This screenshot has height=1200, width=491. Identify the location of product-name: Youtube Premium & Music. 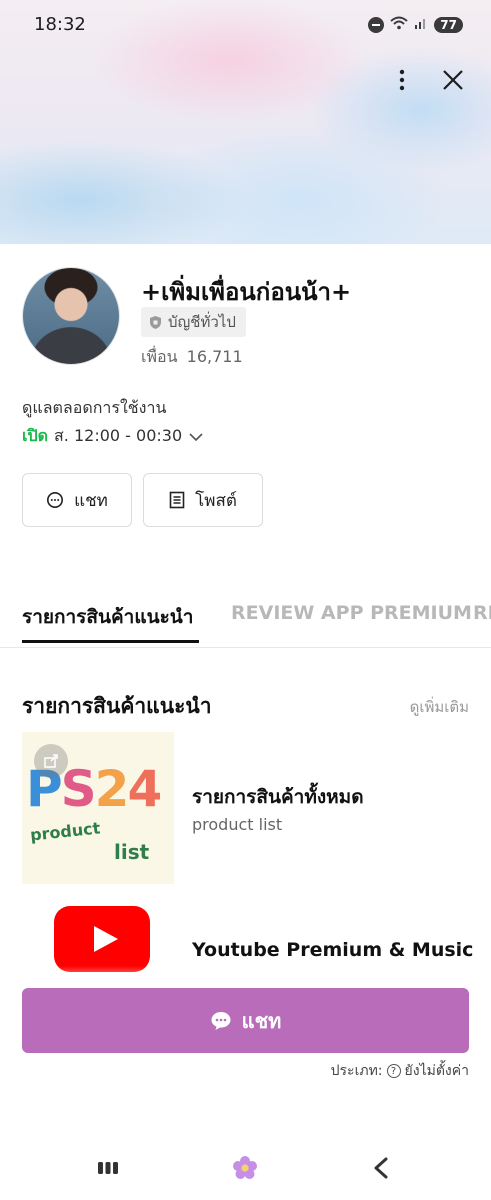
(332, 950).